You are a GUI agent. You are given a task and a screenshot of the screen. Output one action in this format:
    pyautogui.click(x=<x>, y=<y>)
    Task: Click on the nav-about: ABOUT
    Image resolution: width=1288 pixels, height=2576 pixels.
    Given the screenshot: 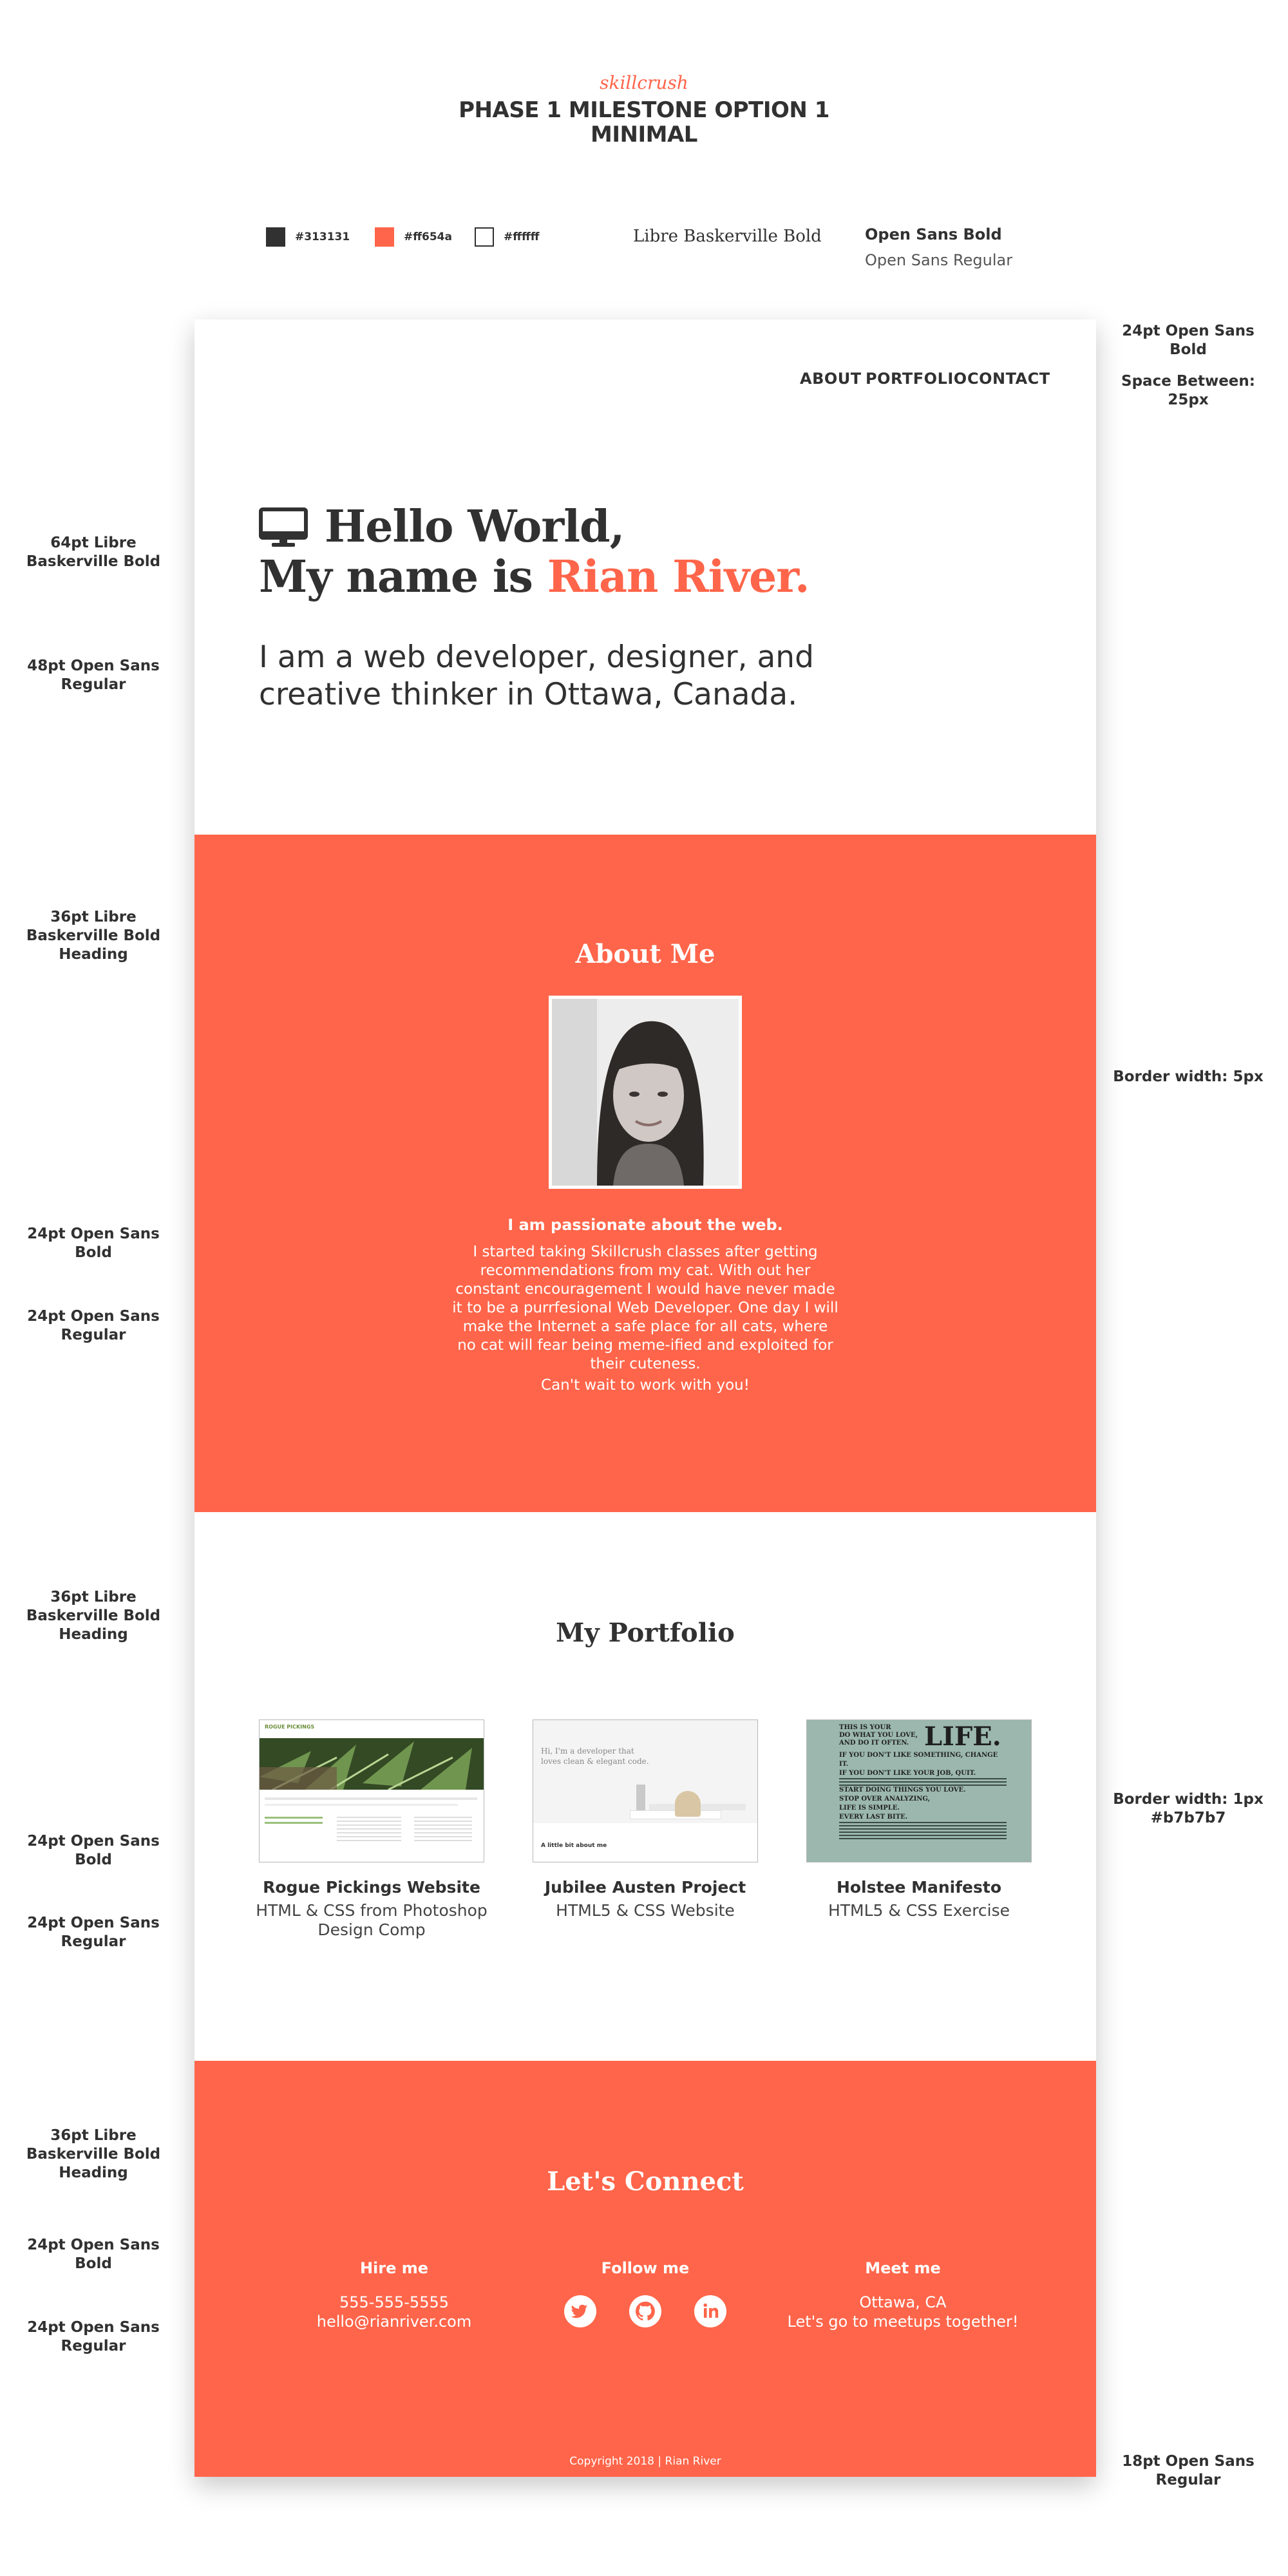 What is the action you would take?
    pyautogui.click(x=831, y=379)
    